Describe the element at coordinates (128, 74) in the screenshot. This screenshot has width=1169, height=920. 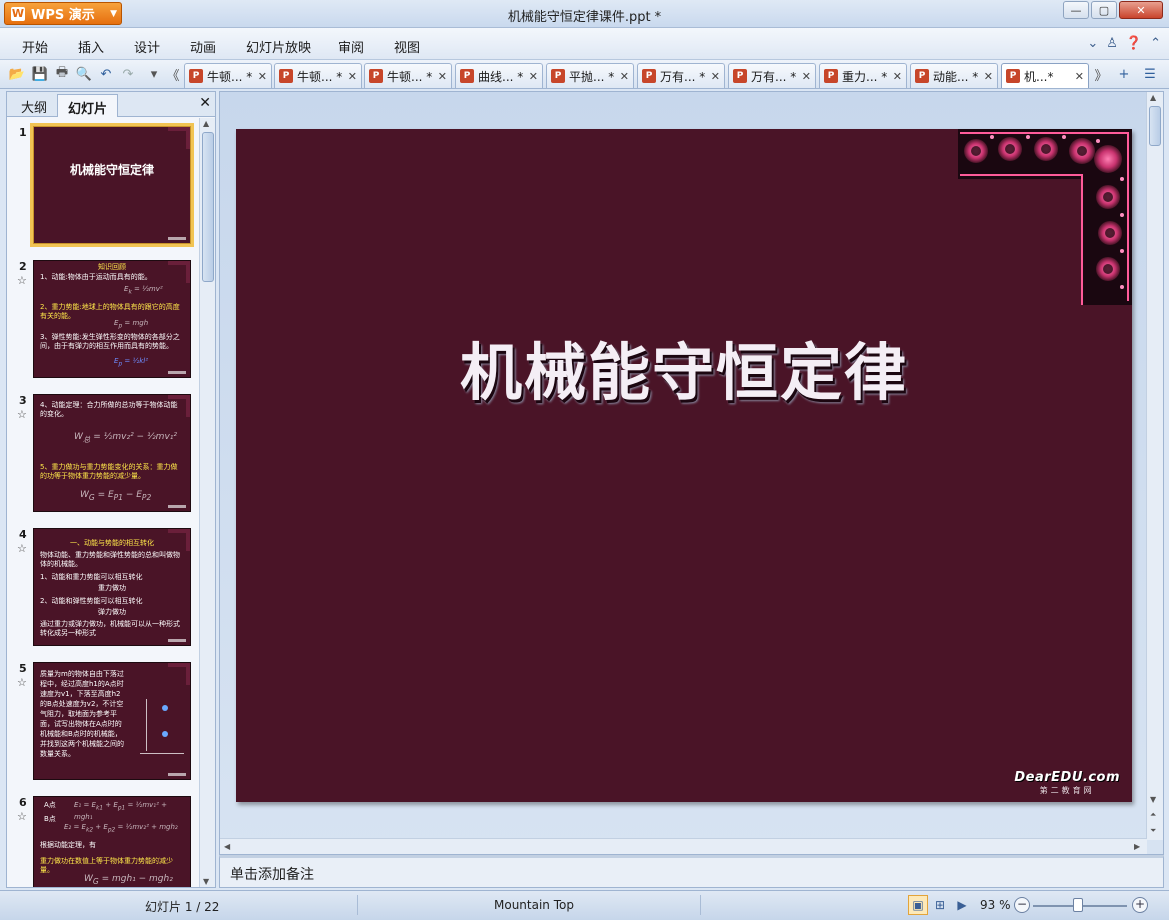
I see `redo-icon: ↷` at that location.